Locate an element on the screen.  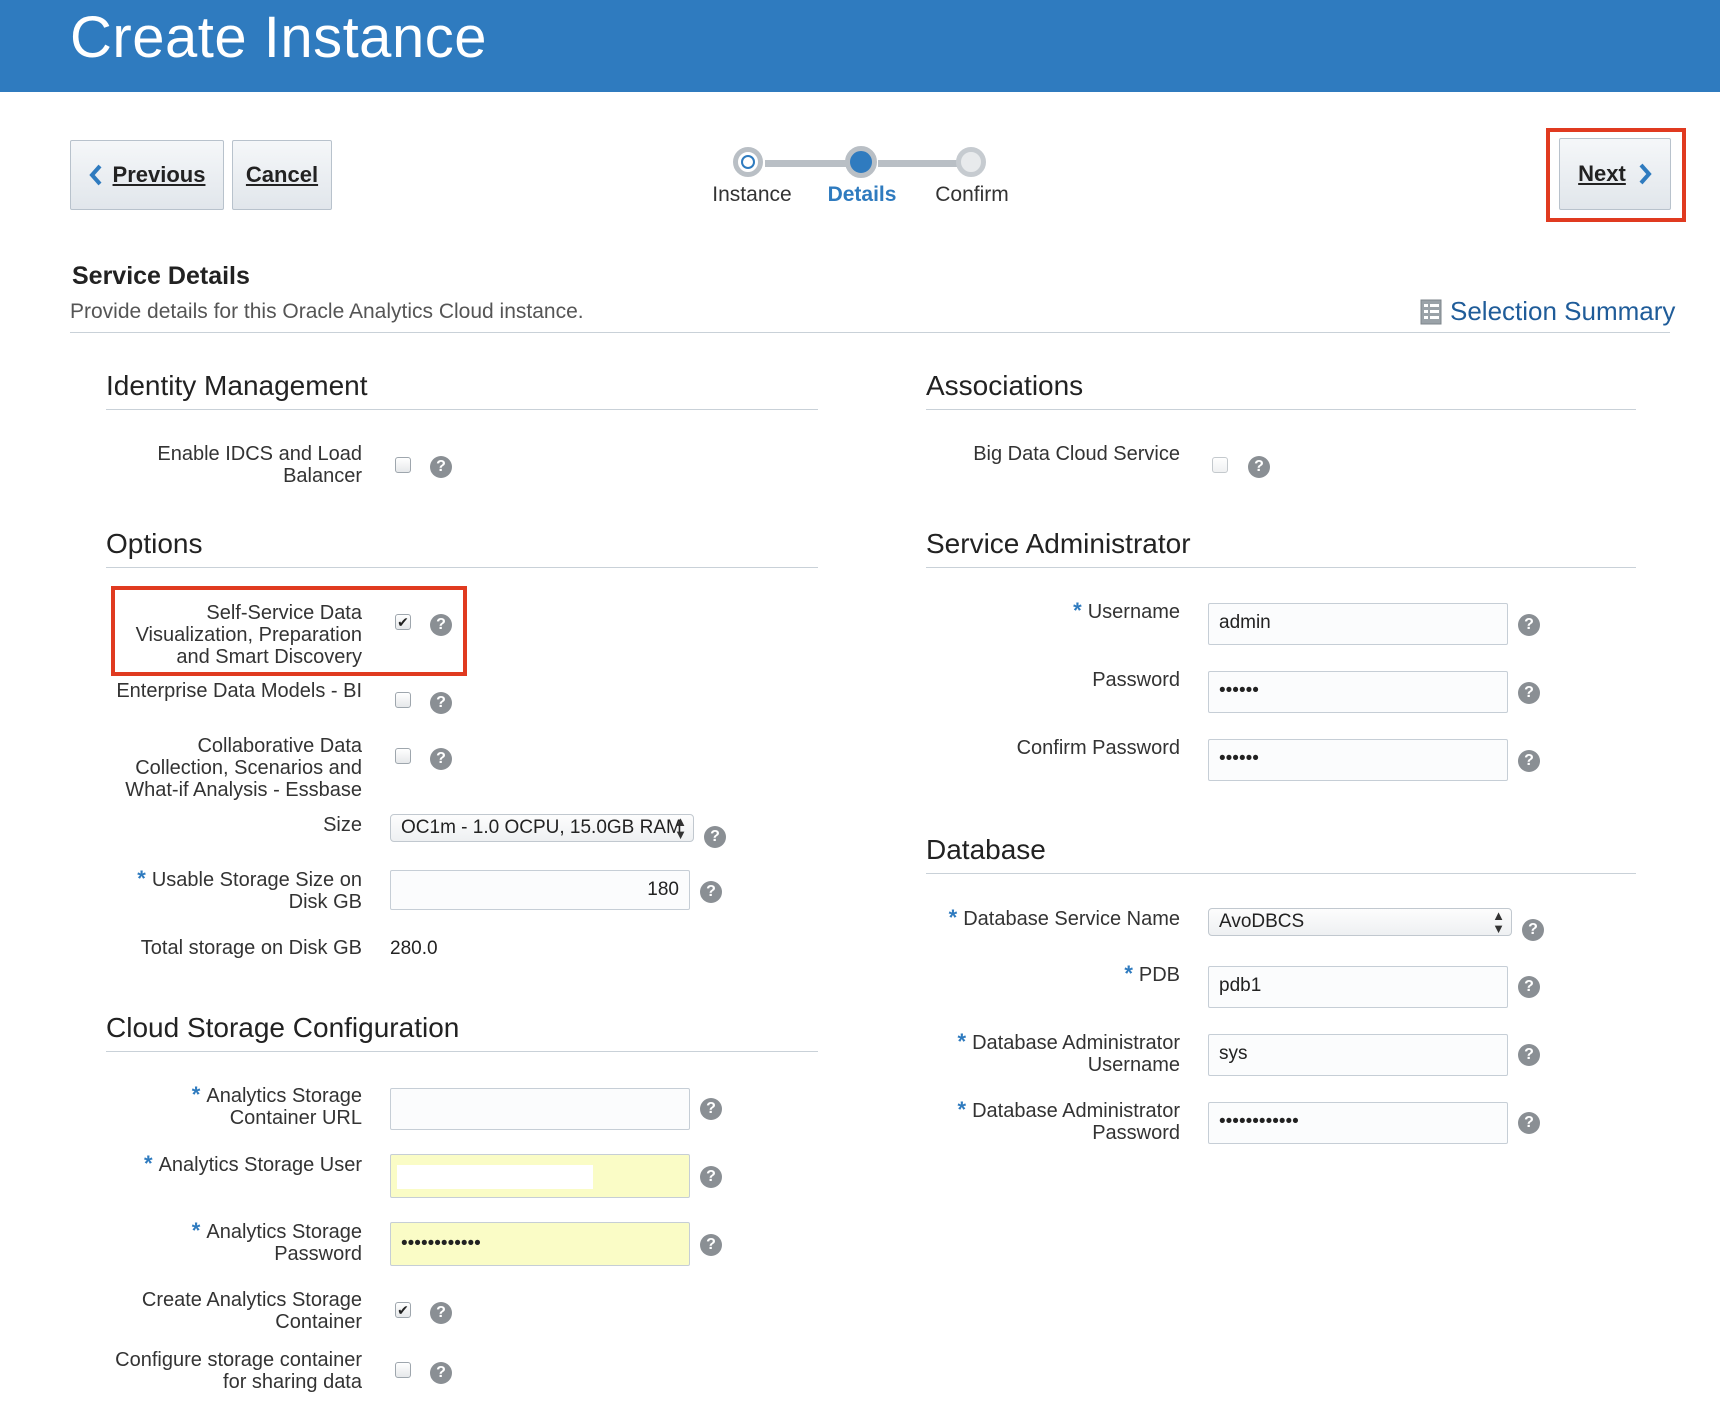
train-label-confirm: Confirm is located at coordinates (972, 194).